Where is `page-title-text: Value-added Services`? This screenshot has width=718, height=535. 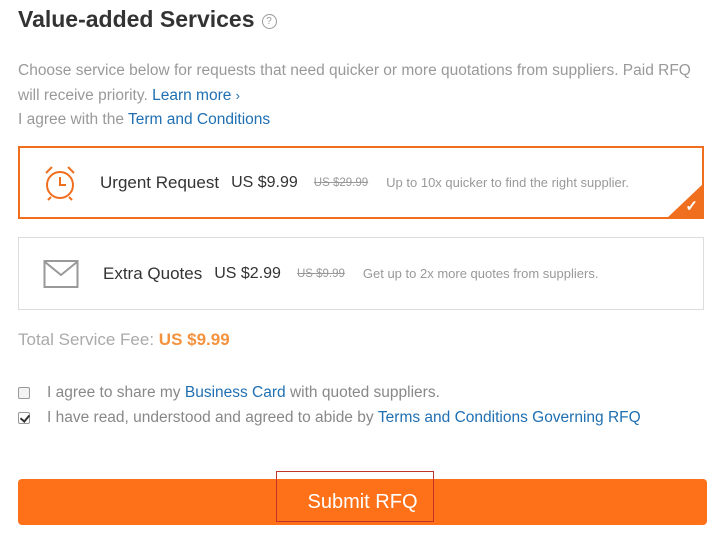 page-title-text: Value-added Services is located at coordinates (136, 19).